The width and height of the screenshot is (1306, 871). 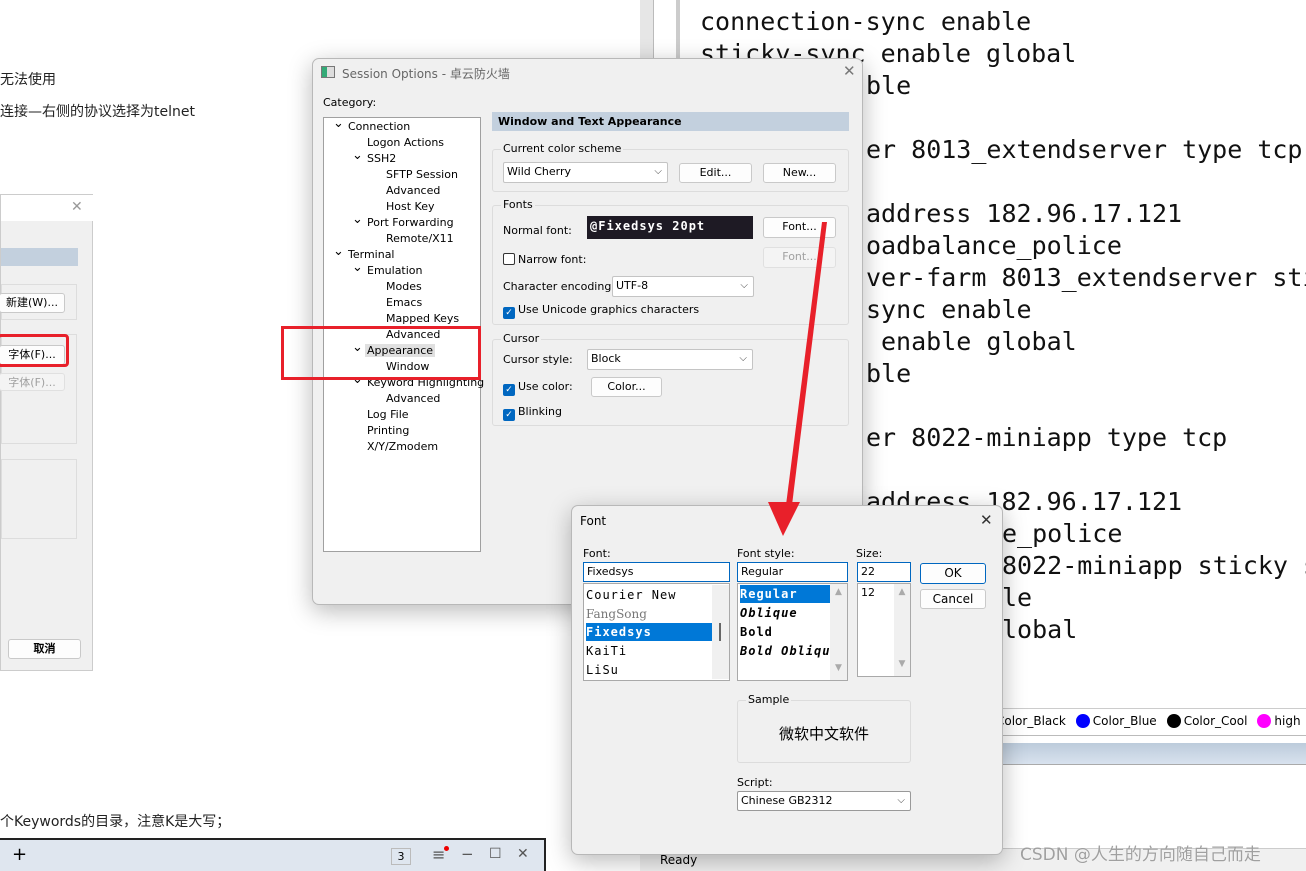 I want to click on arrow-shaft, so click(x=806, y=363).